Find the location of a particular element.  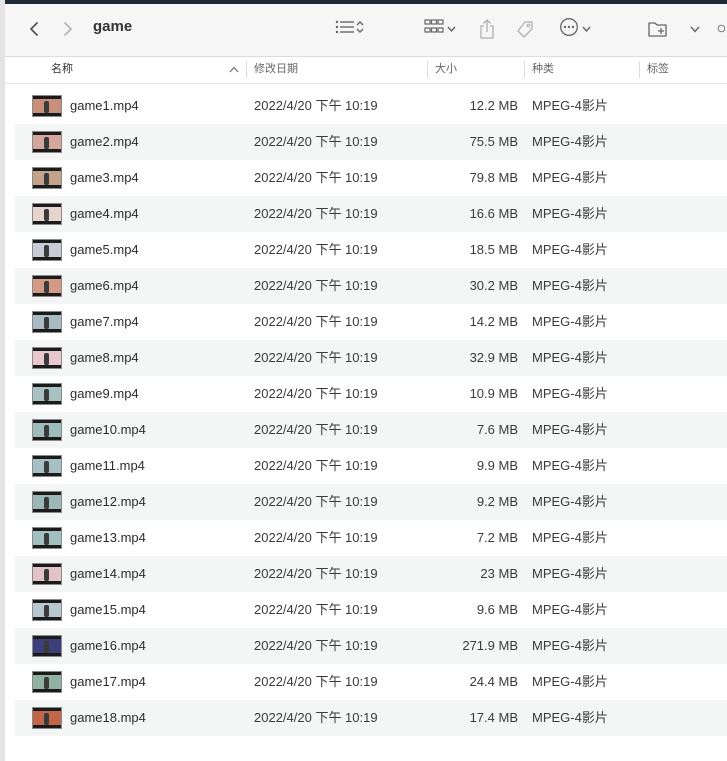

search-icon is located at coordinates (722, 29).